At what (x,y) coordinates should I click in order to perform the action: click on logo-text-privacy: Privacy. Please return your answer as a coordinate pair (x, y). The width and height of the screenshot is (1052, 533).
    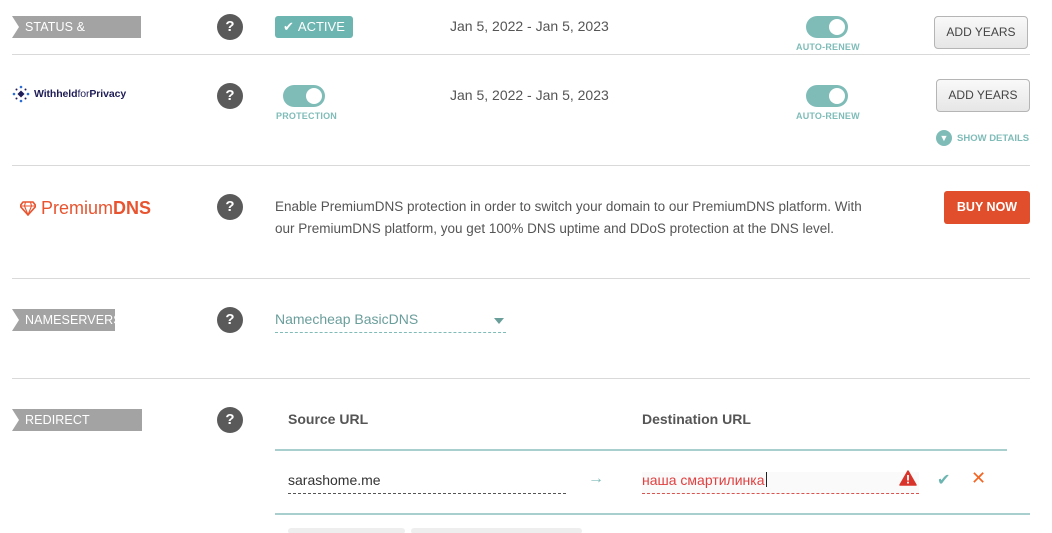
    Looking at the image, I should click on (108, 94).